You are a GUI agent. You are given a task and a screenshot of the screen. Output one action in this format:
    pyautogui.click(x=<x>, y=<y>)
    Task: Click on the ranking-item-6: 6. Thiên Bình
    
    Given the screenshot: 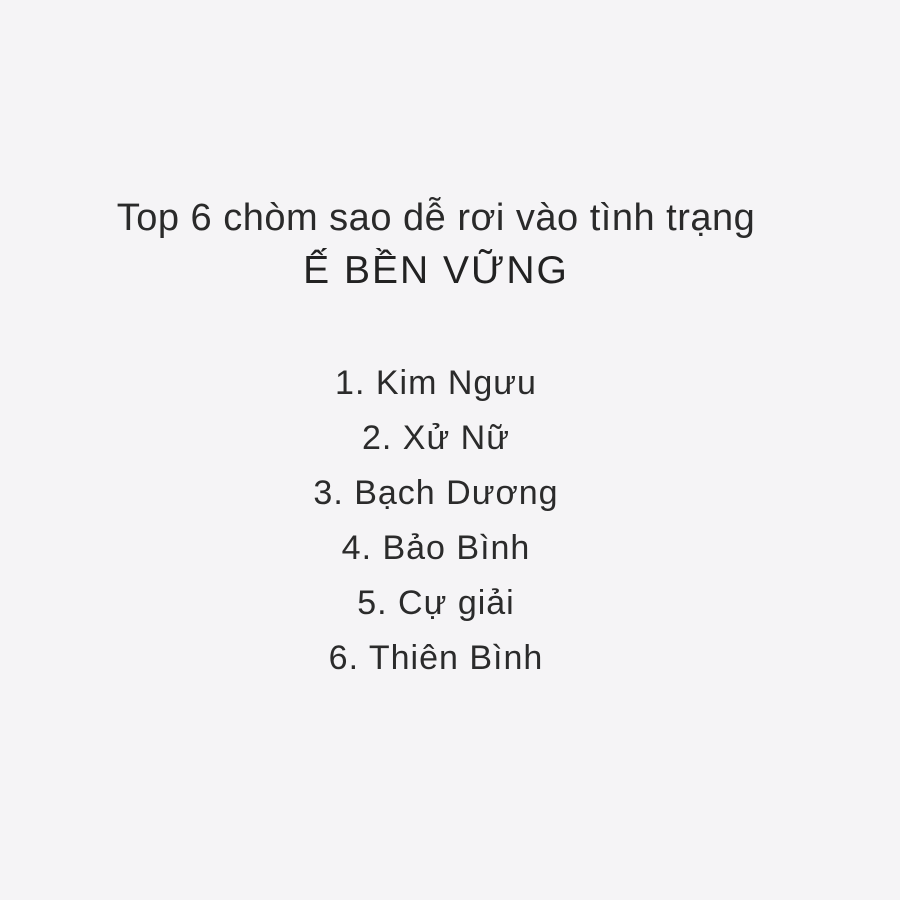 What is the action you would take?
    pyautogui.click(x=436, y=658)
    